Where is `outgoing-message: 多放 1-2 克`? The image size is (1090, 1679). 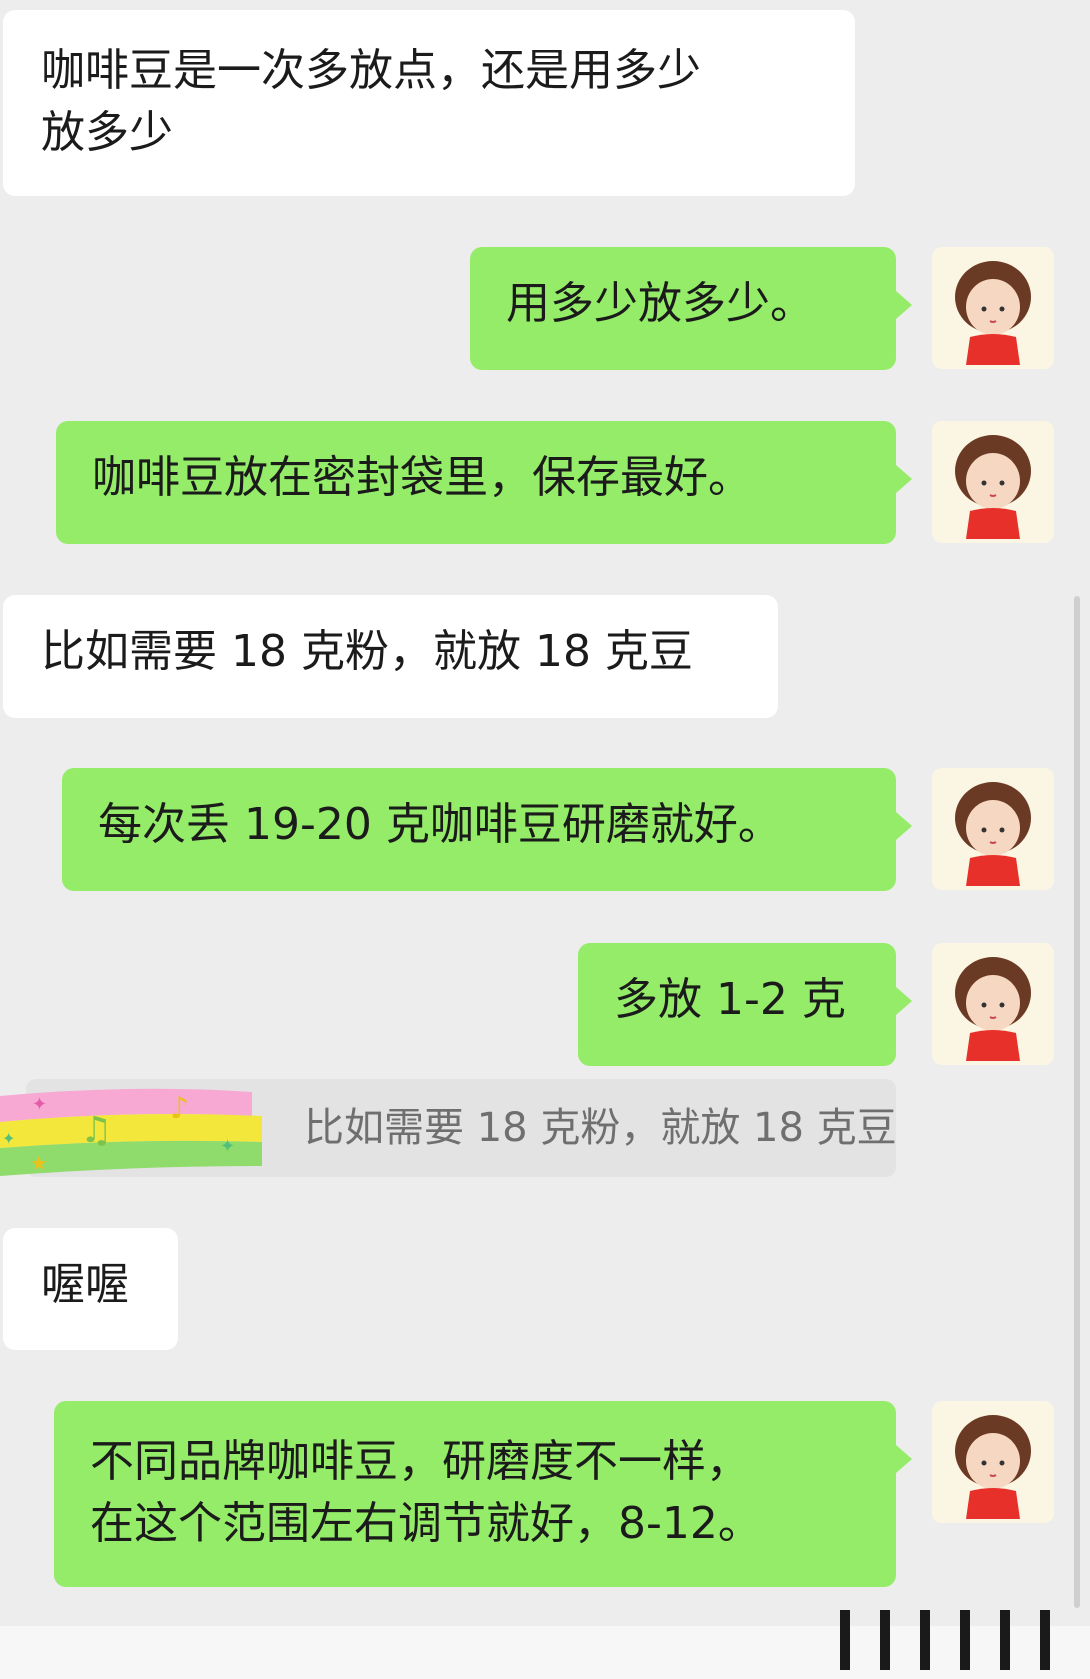 outgoing-message: 多放 1-2 克 is located at coordinates (745, 1004).